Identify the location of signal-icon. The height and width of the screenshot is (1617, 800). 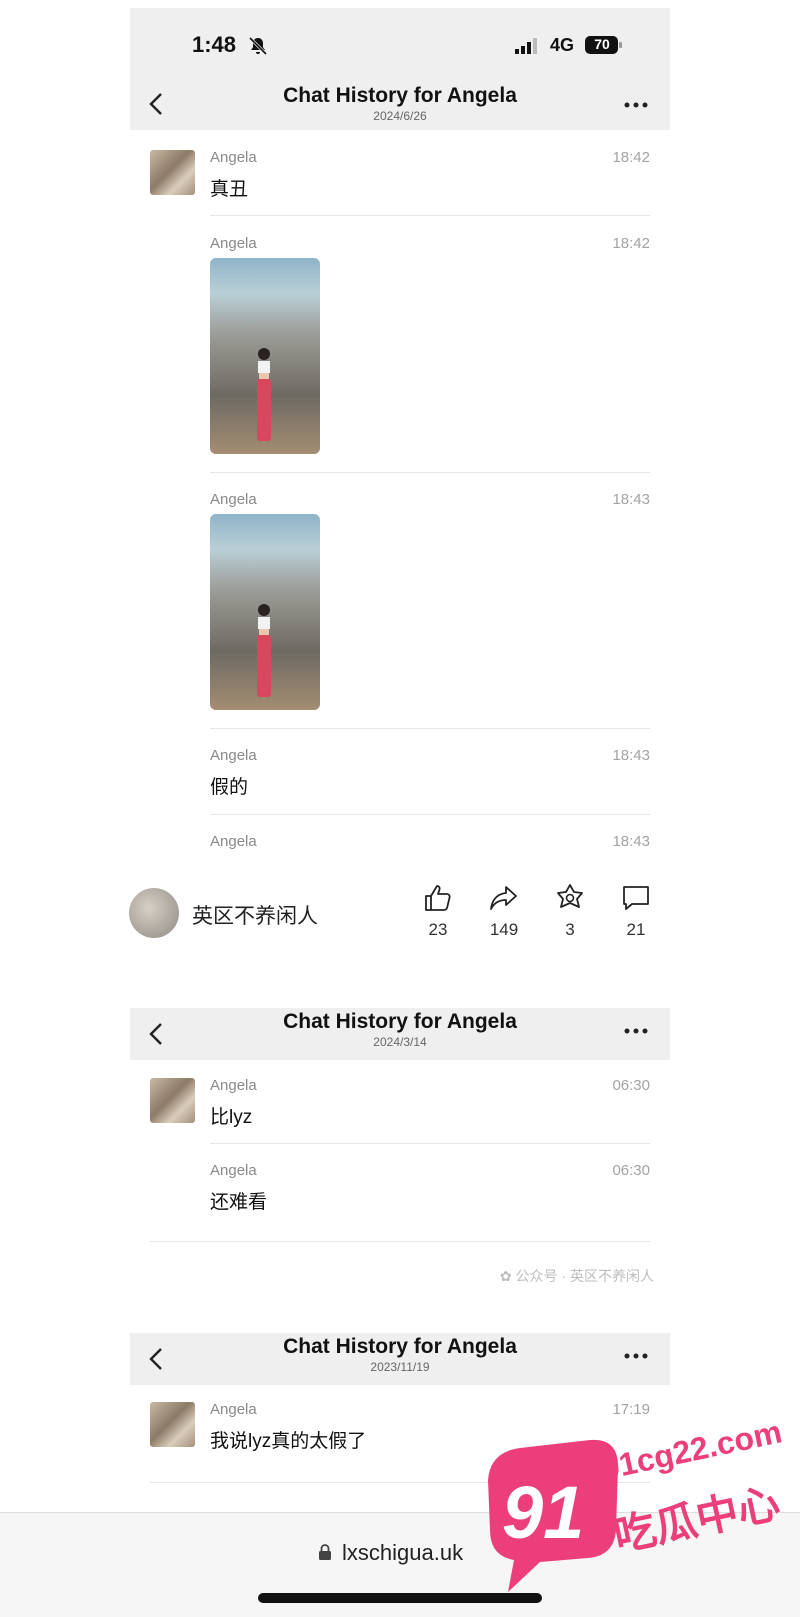
(526, 46).